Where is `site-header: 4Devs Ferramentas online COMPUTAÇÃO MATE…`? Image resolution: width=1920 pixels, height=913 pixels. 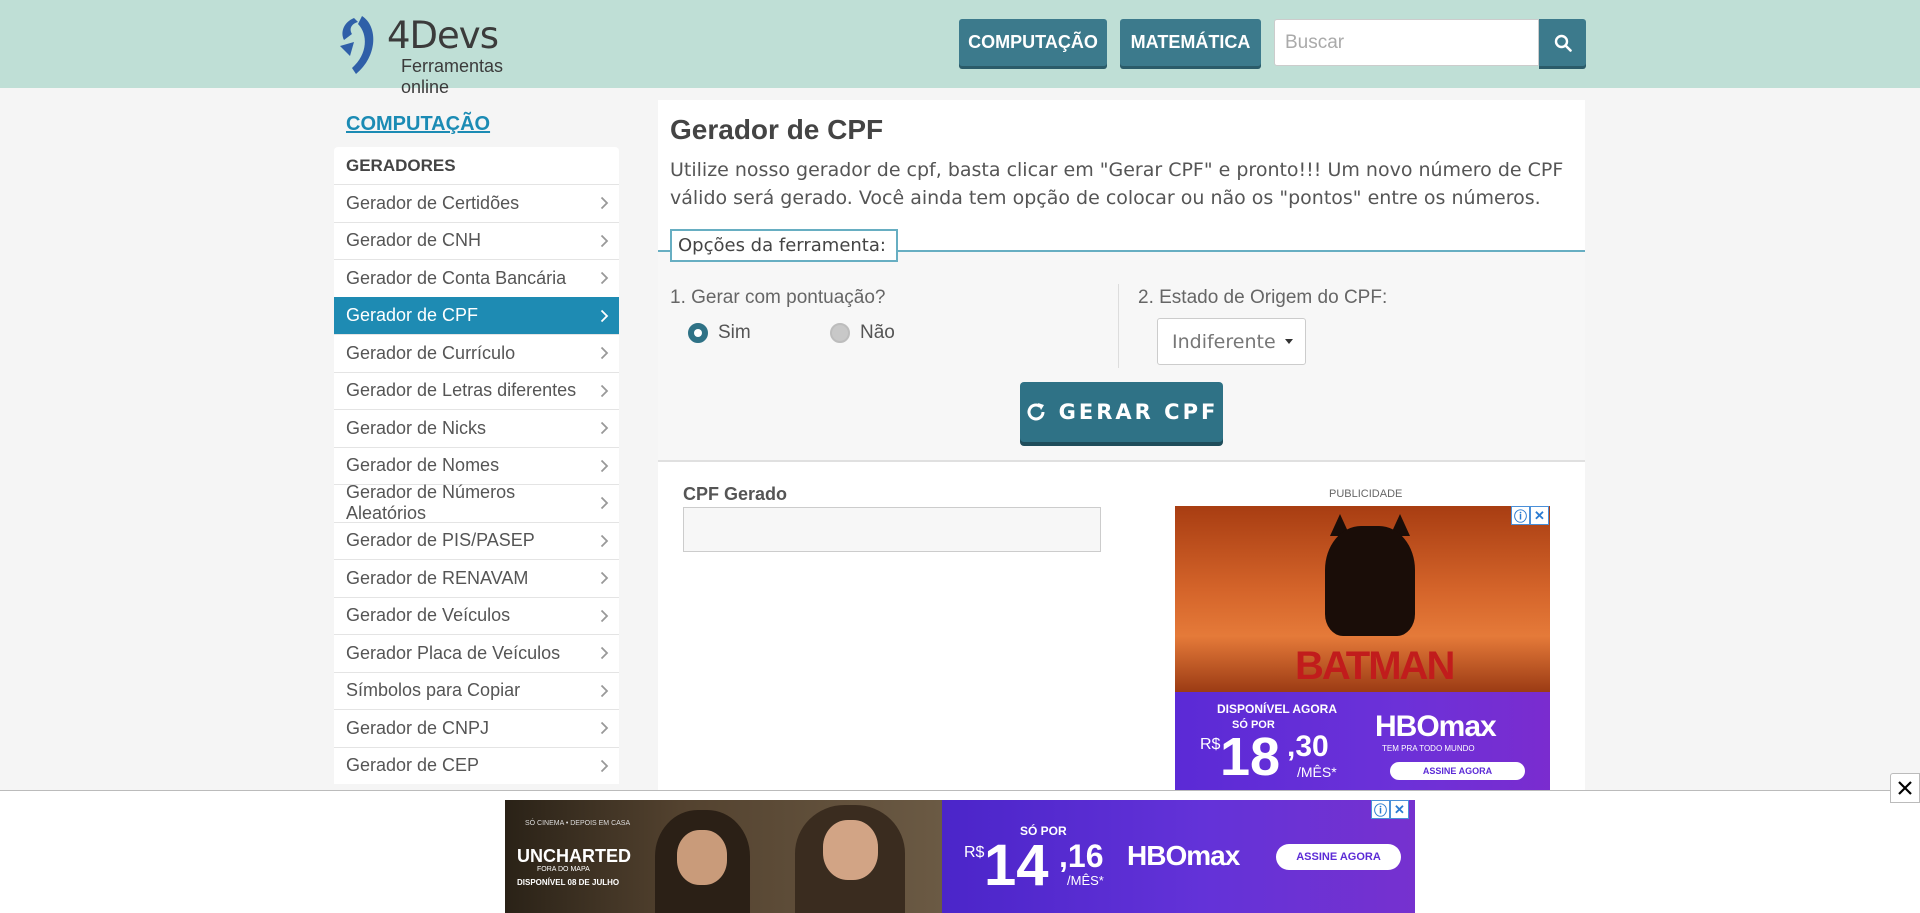 site-header: 4Devs Ferramentas online COMPUTAÇÃO MATE… is located at coordinates (960, 48).